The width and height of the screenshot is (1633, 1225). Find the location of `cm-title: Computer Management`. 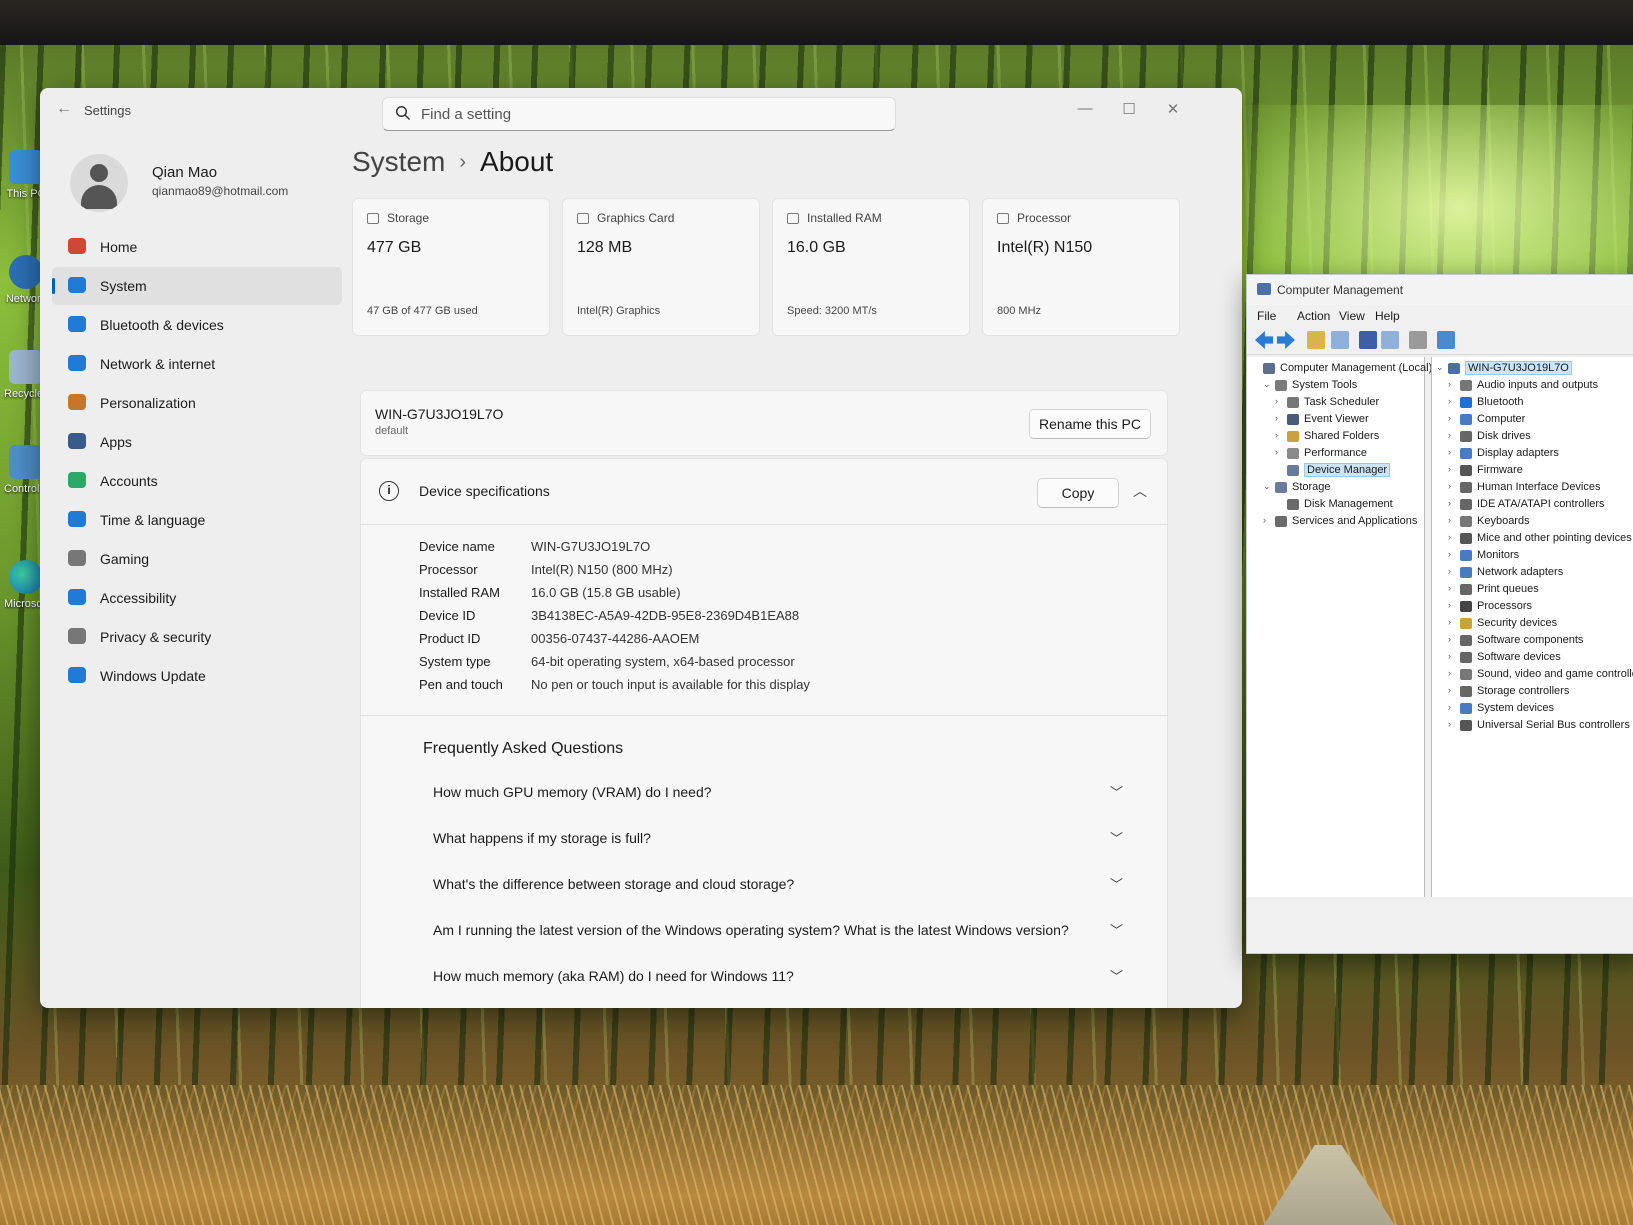

cm-title: Computer Management is located at coordinates (1340, 290).